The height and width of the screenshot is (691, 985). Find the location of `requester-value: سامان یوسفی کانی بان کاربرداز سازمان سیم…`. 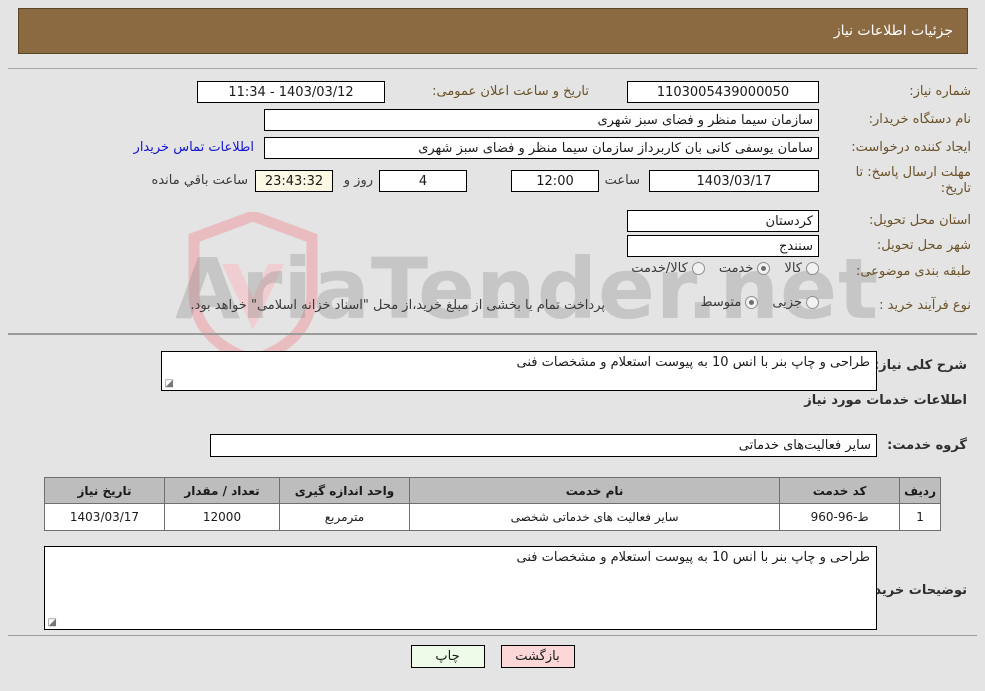

requester-value: سامان یوسفی کانی بان کاربرداز سازمان سیم… is located at coordinates (541, 148).